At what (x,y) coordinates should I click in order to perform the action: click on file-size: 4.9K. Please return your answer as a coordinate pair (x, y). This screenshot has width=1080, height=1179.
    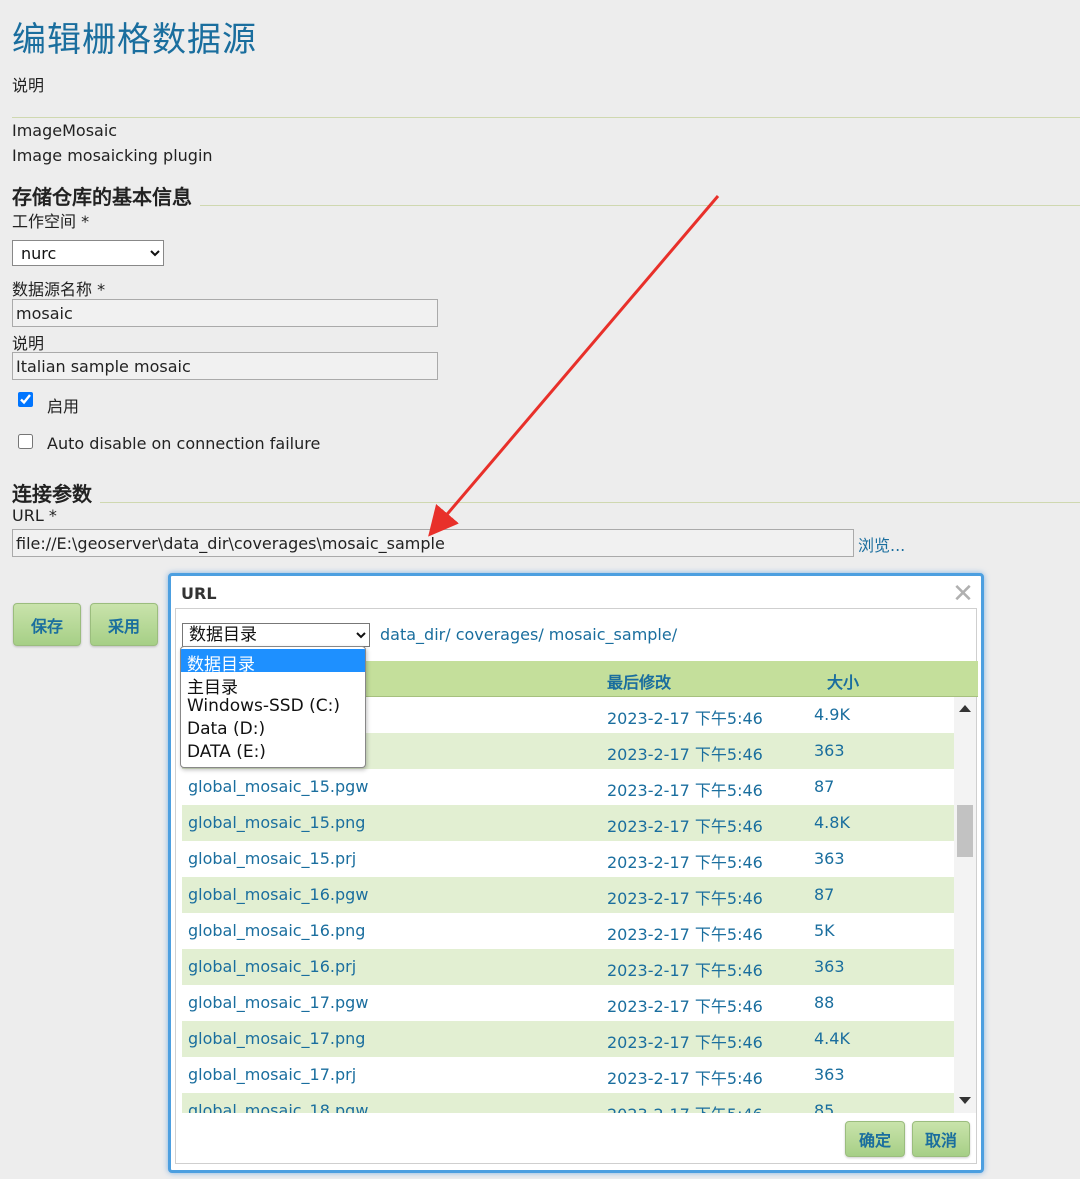
    Looking at the image, I should click on (832, 714).